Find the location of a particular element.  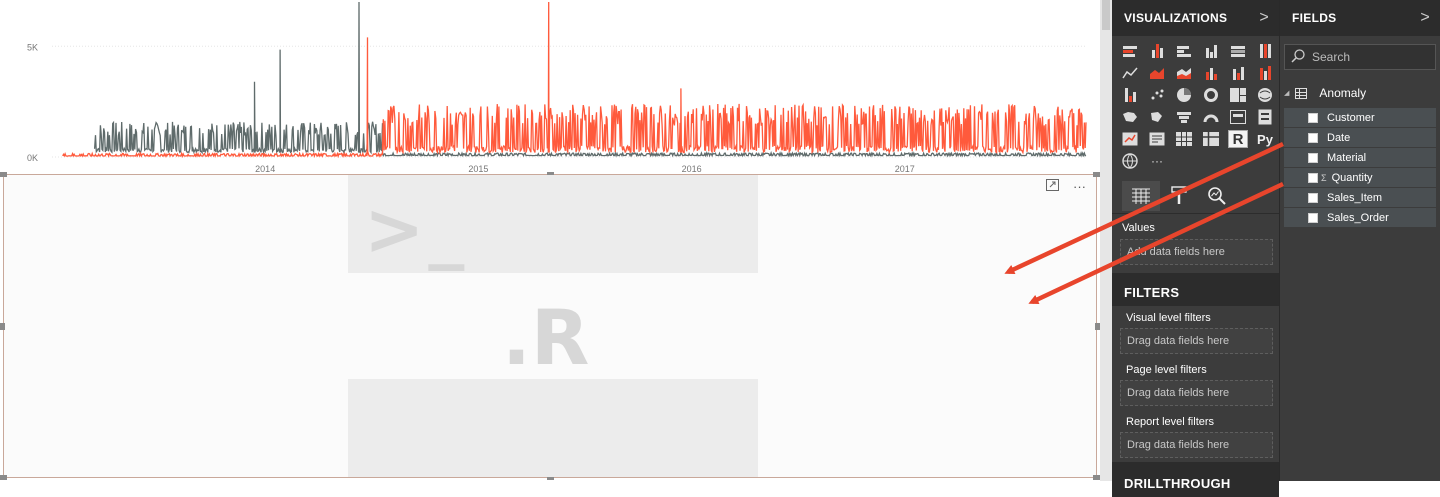

scrollbar-thumb is located at coordinates (1106, 15).